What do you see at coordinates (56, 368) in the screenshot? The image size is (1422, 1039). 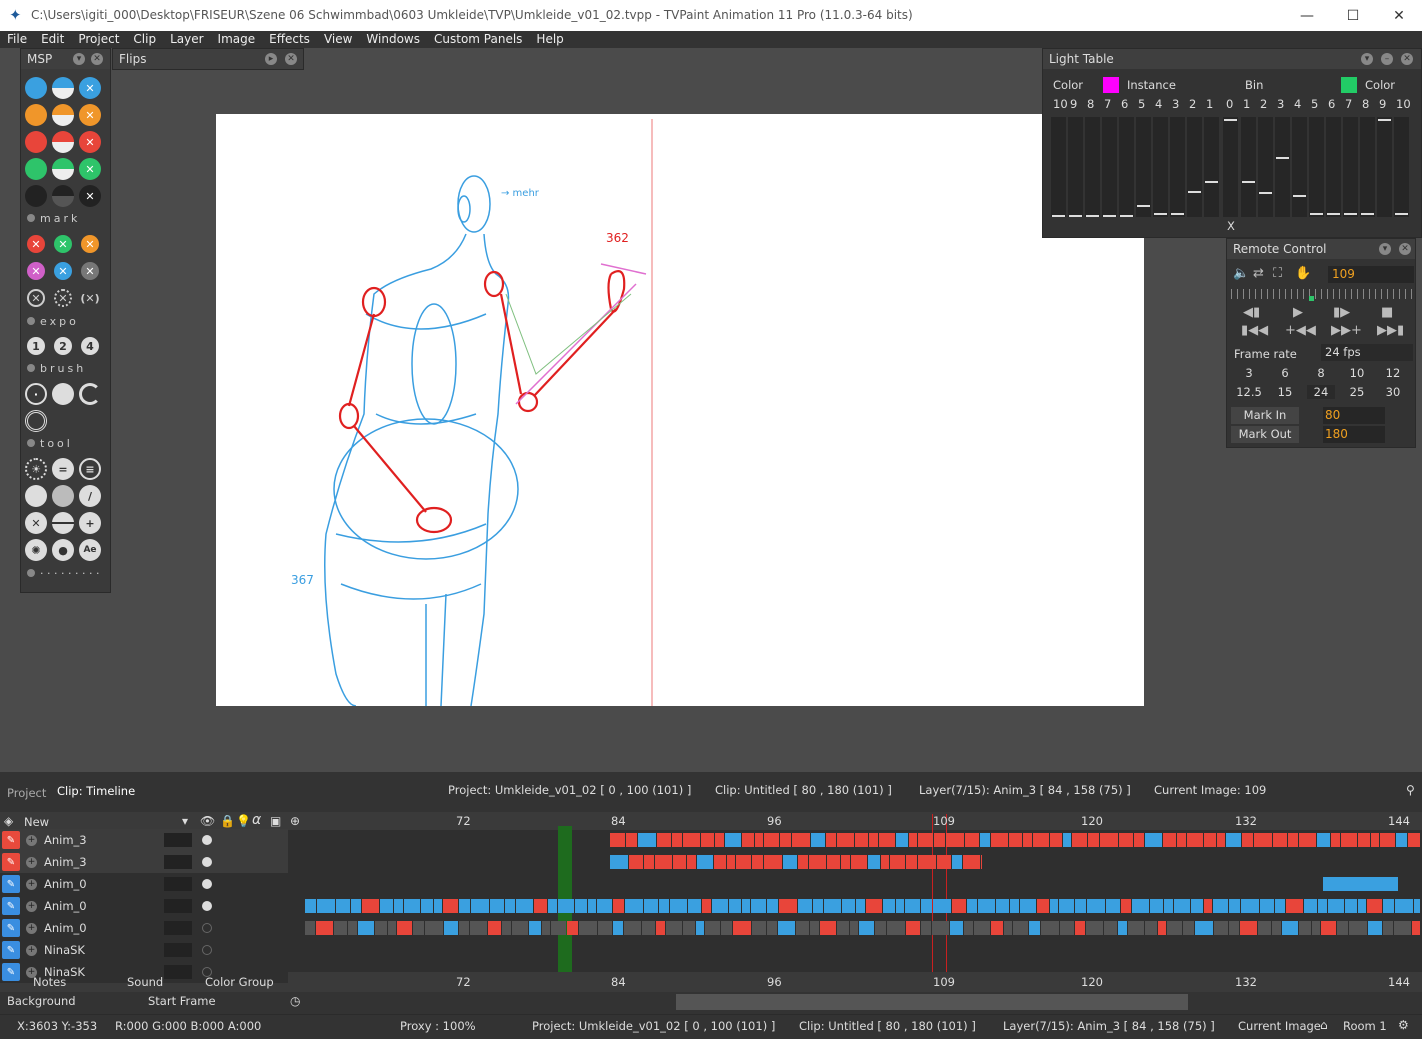 I see `section-brush: brush` at bounding box center [56, 368].